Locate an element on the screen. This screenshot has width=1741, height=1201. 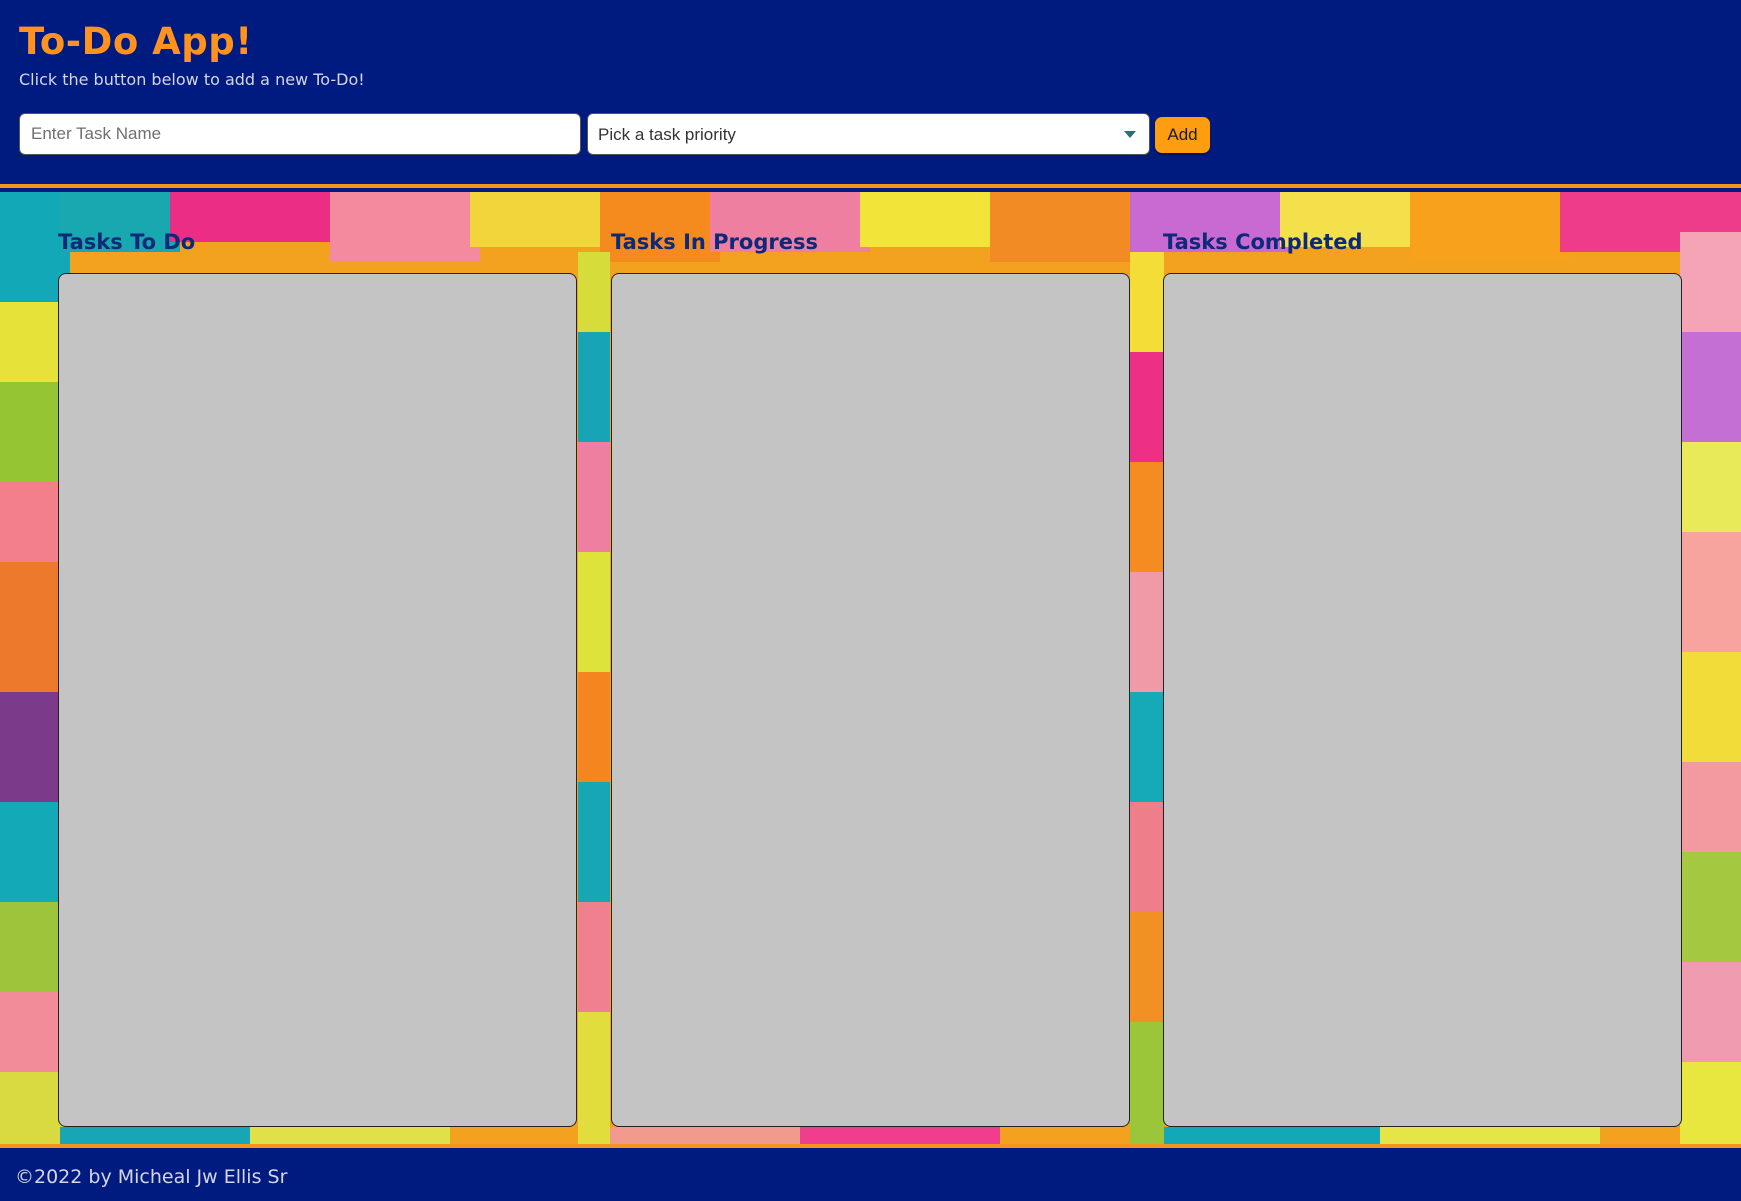
column-title-in-progress: Tasks In Progress is located at coordinates (714, 242).